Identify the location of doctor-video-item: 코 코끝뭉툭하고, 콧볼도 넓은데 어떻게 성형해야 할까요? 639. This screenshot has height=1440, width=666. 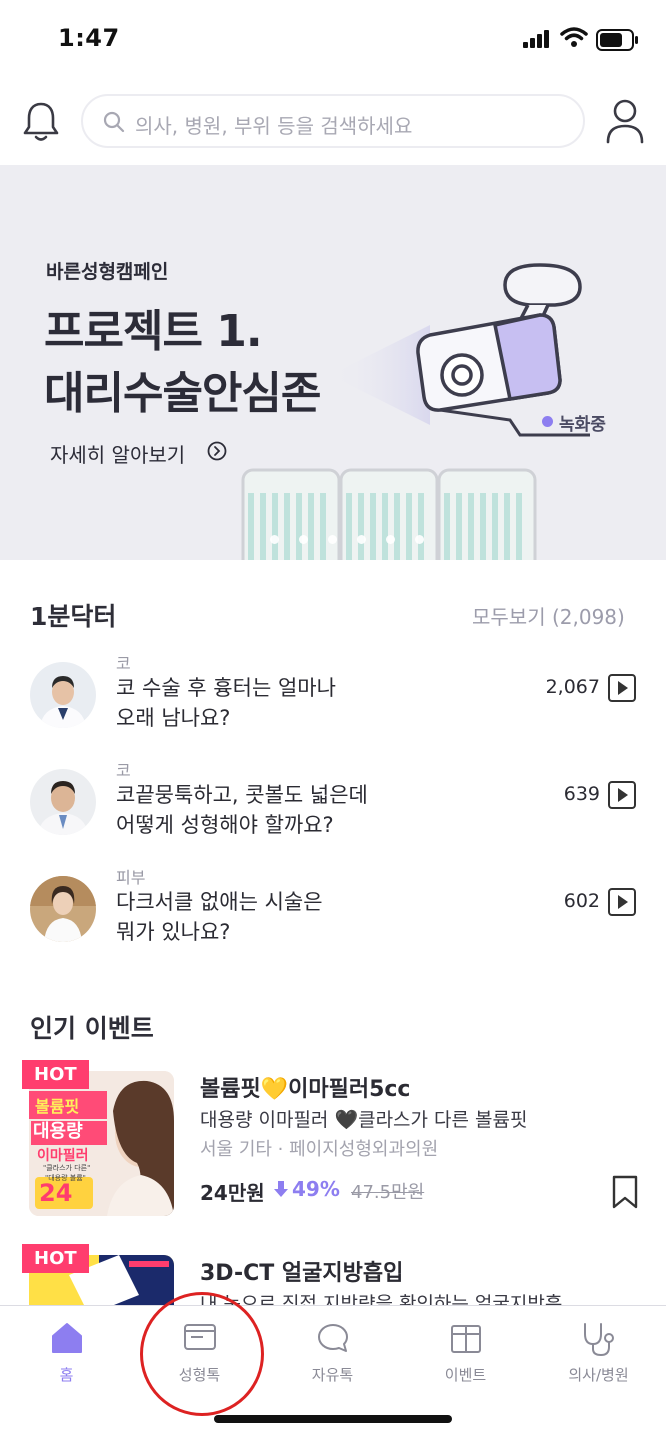
(333, 807).